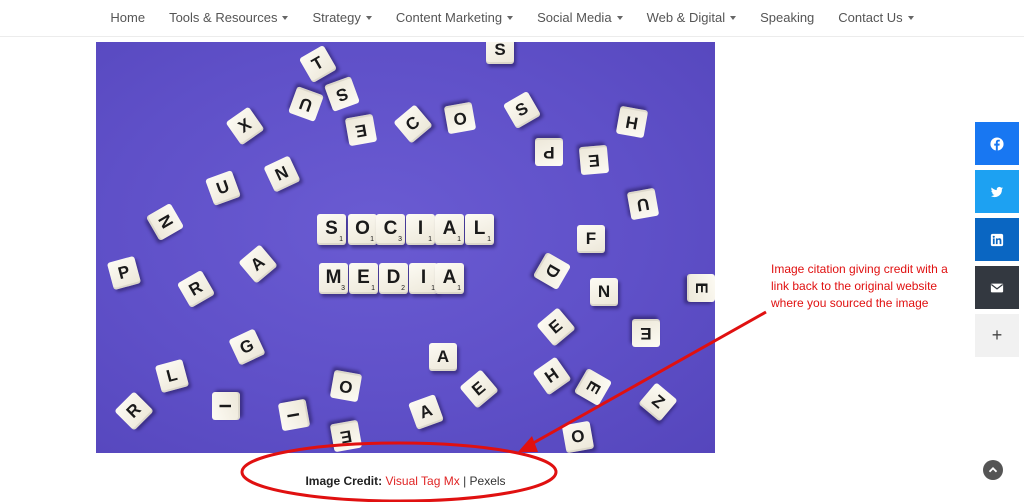 Image resolution: width=1024 pixels, height=502 pixels. I want to click on tile-letter: O, so click(578, 437).